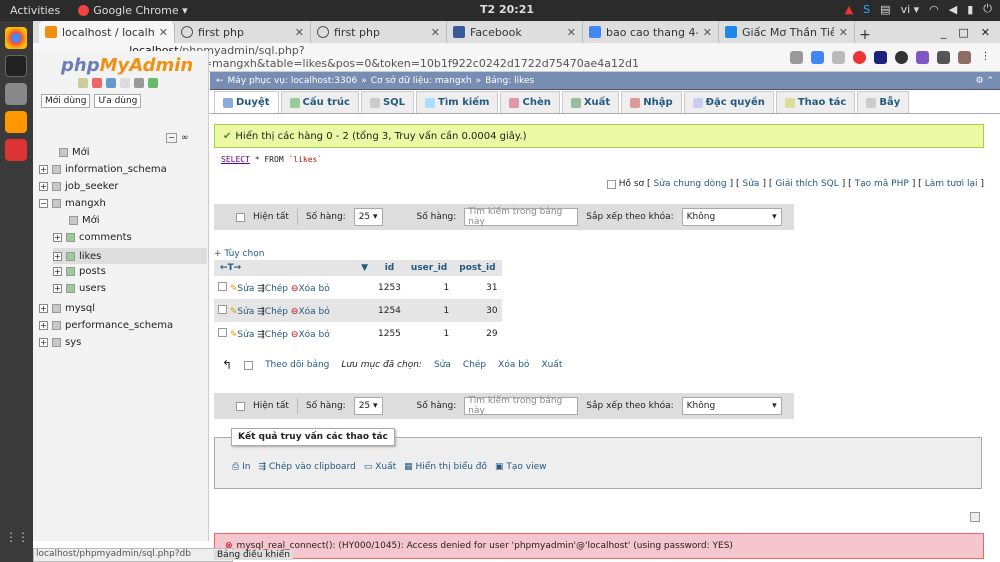 This screenshot has height=562, width=1000. I want to click on clipboard-link: ⇶ Chép vào clipboard, so click(306, 467).